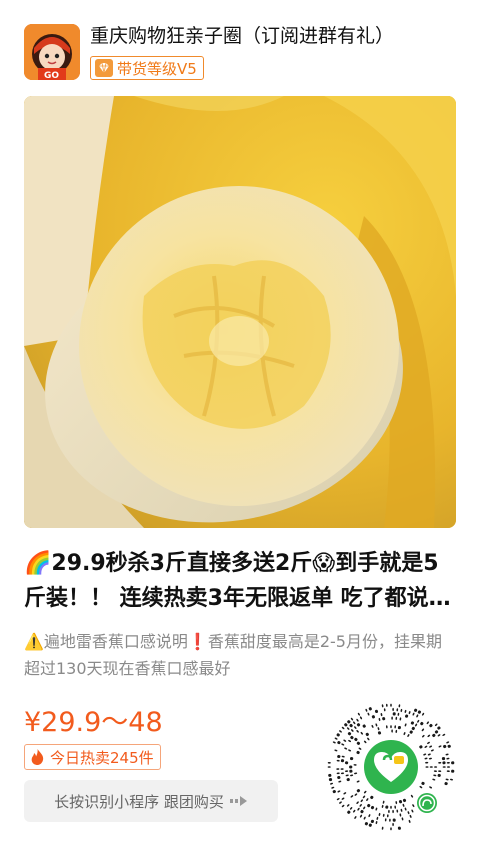 The height and width of the screenshot is (858, 480). I want to click on level-badge: 带货等级V5, so click(147, 68).